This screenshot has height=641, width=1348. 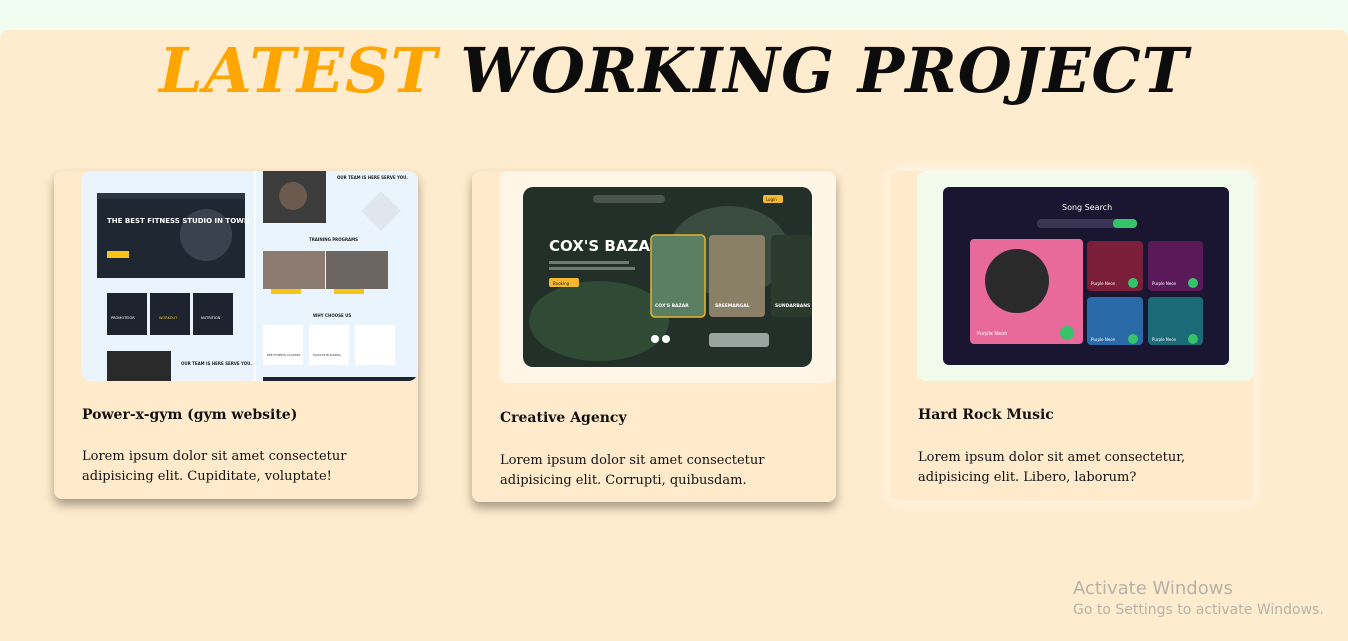 What do you see at coordinates (992, 334) in the screenshot?
I see `music-featured-text: Purple Neon` at bounding box center [992, 334].